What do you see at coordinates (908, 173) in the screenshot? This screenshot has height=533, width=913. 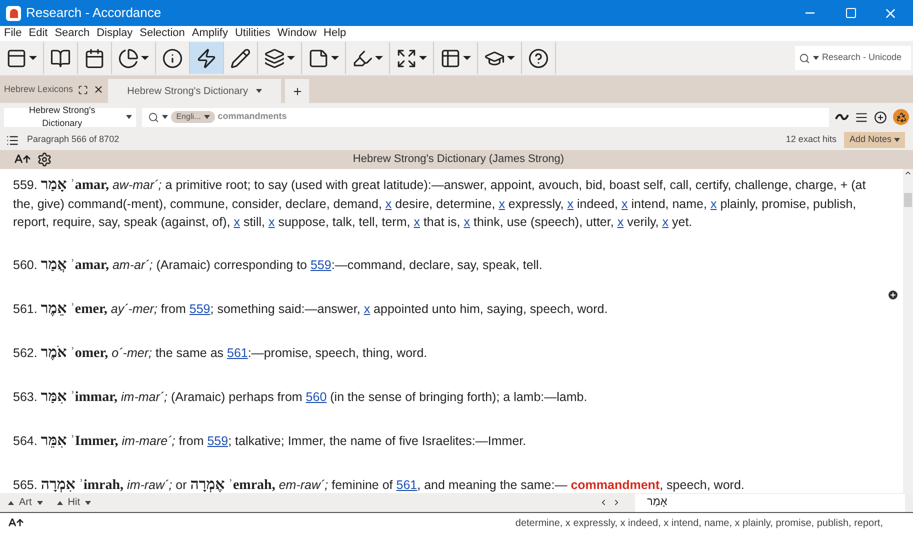 I see `scroll-up-icon` at bounding box center [908, 173].